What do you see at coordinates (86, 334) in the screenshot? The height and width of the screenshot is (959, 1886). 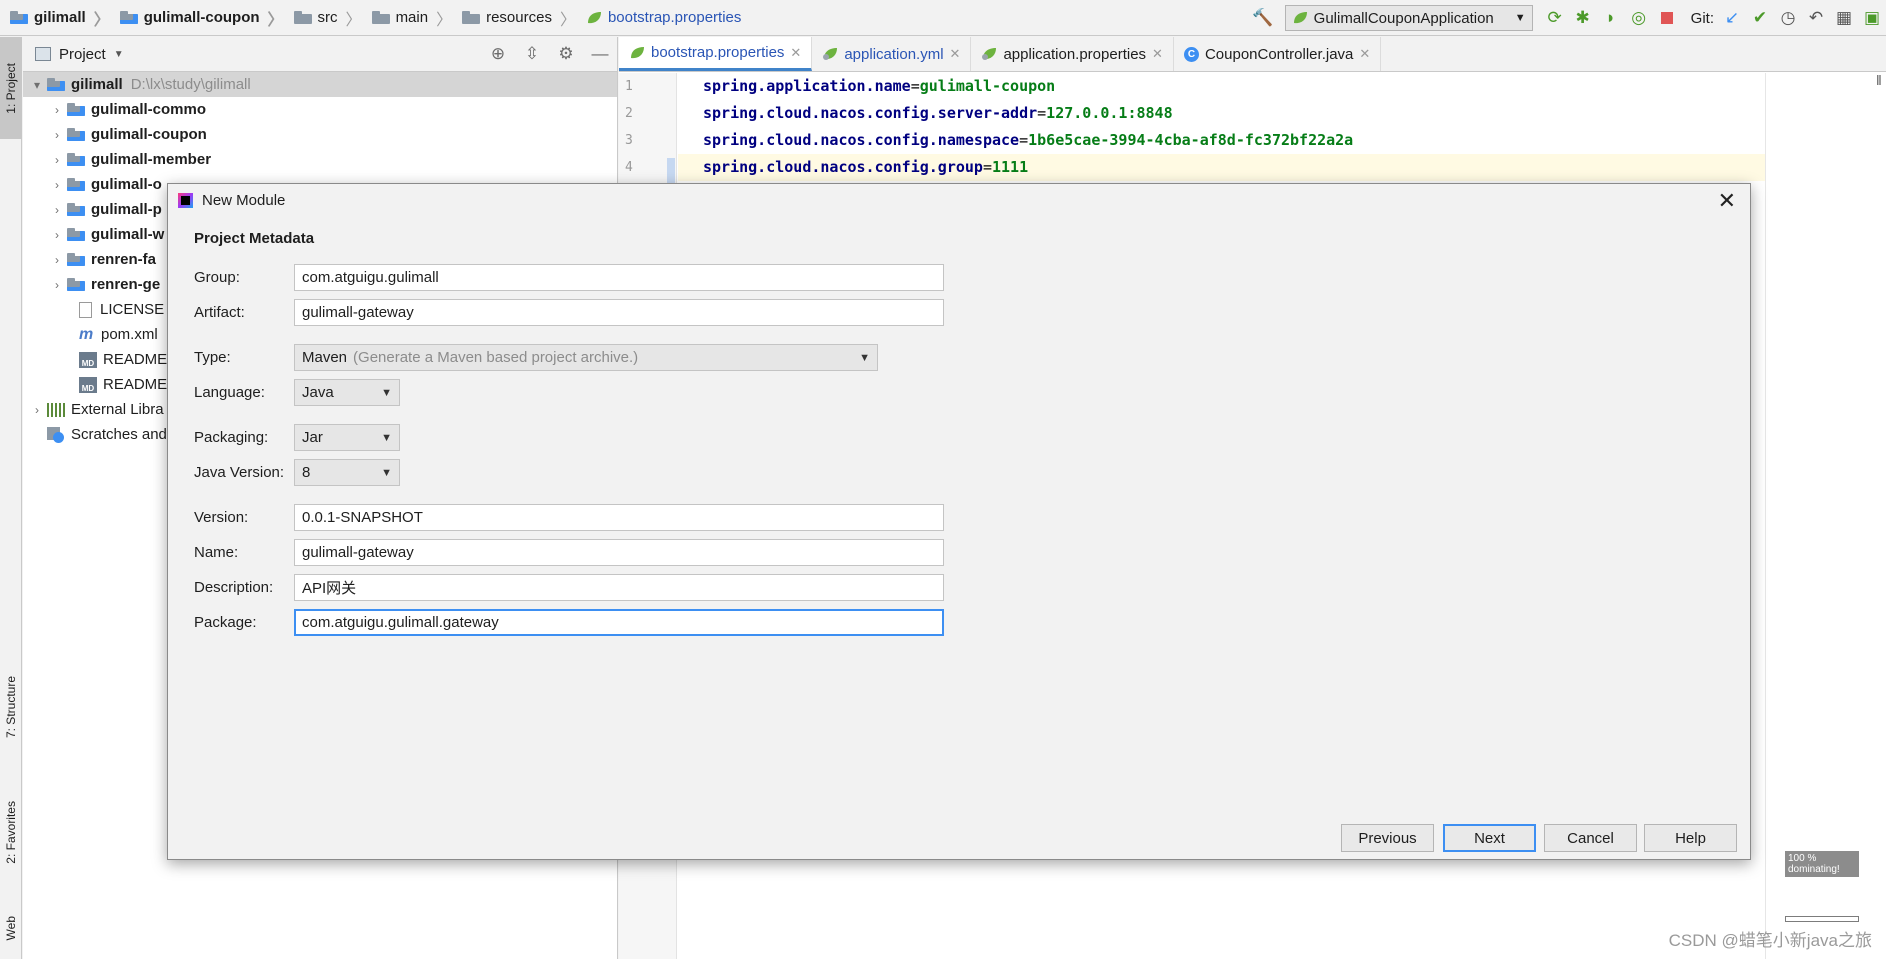 I see `maven-file-icon: m` at bounding box center [86, 334].